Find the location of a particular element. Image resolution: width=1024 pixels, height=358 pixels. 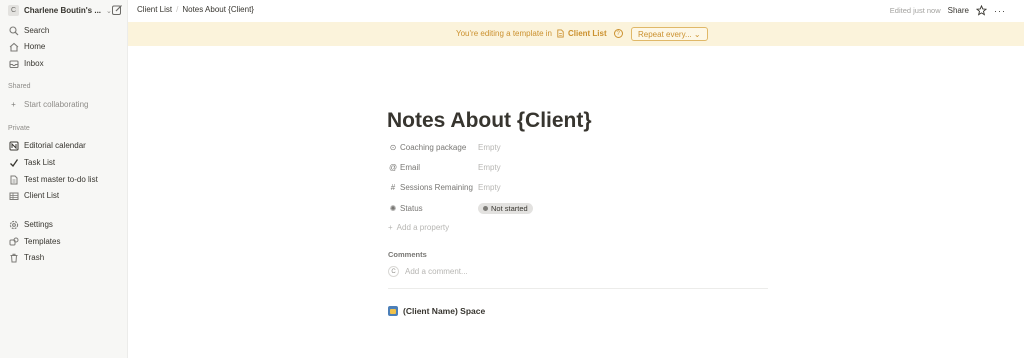

edited-status: Edited just now is located at coordinates (915, 10).